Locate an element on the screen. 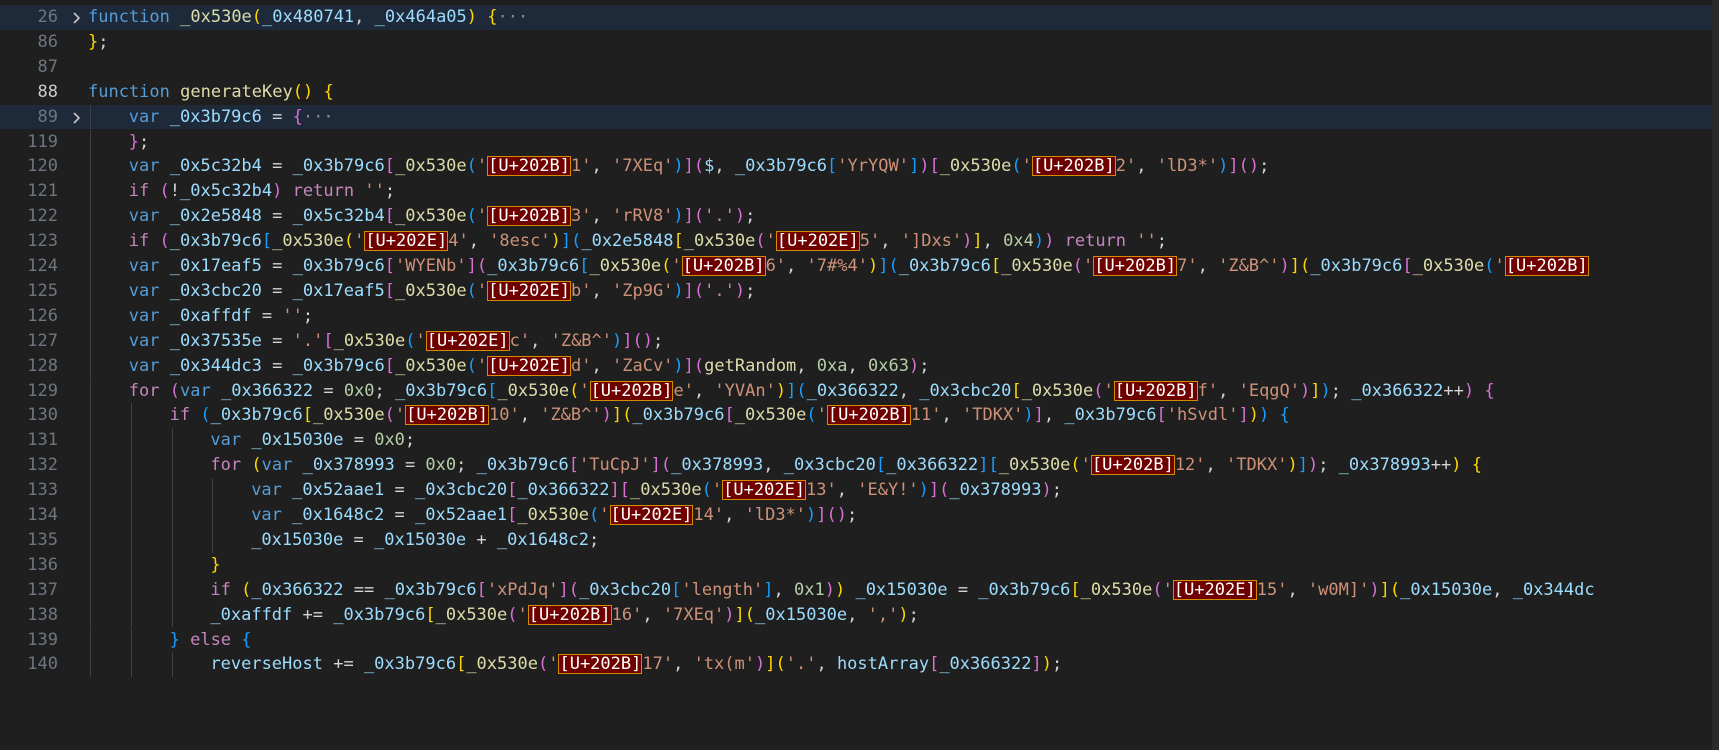 This screenshot has height=750, width=1719. code-token: 'Z&B^' is located at coordinates (581, 340).